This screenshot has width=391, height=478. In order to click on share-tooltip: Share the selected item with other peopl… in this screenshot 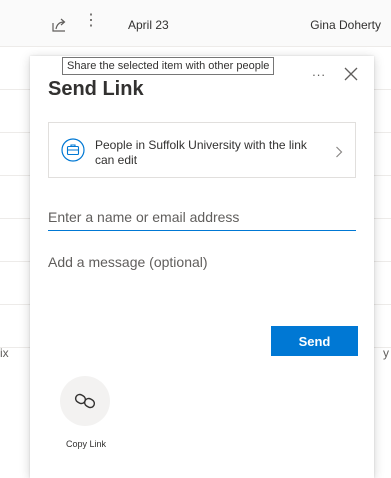, I will do `click(168, 66)`.